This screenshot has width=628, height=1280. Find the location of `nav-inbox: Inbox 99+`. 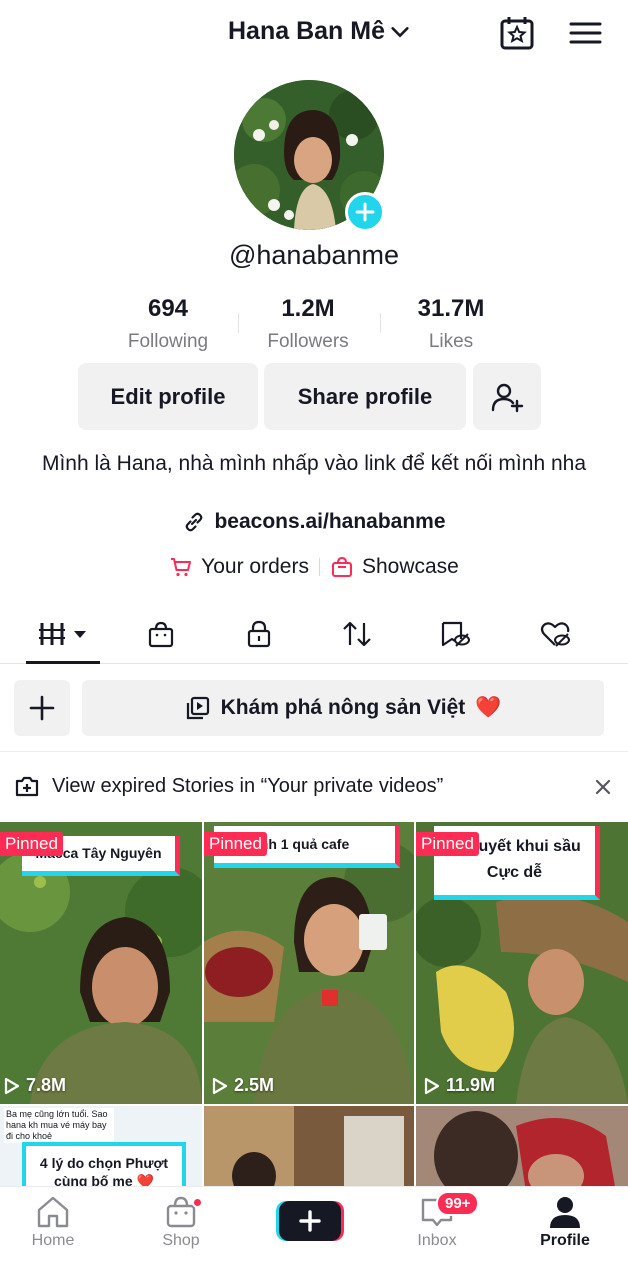

nav-inbox: Inbox 99+ is located at coordinates (437, 1220).